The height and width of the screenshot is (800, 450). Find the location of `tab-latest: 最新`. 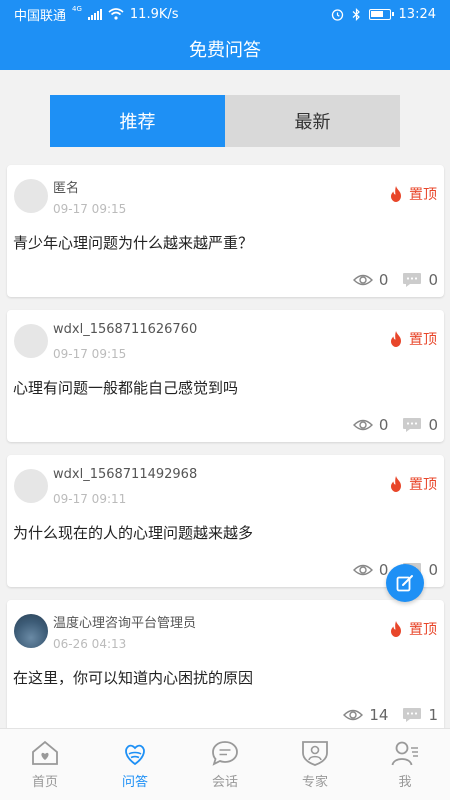

tab-latest: 最新 is located at coordinates (312, 121).